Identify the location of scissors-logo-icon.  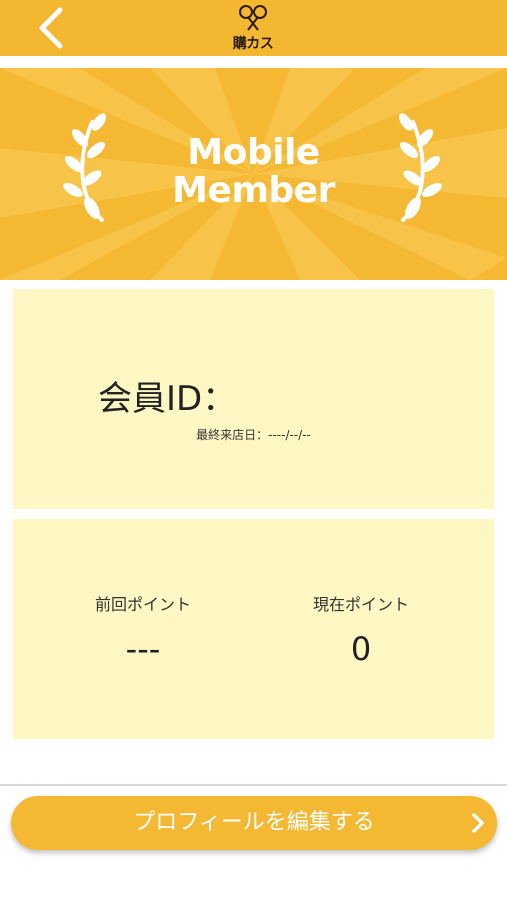
(253, 18).